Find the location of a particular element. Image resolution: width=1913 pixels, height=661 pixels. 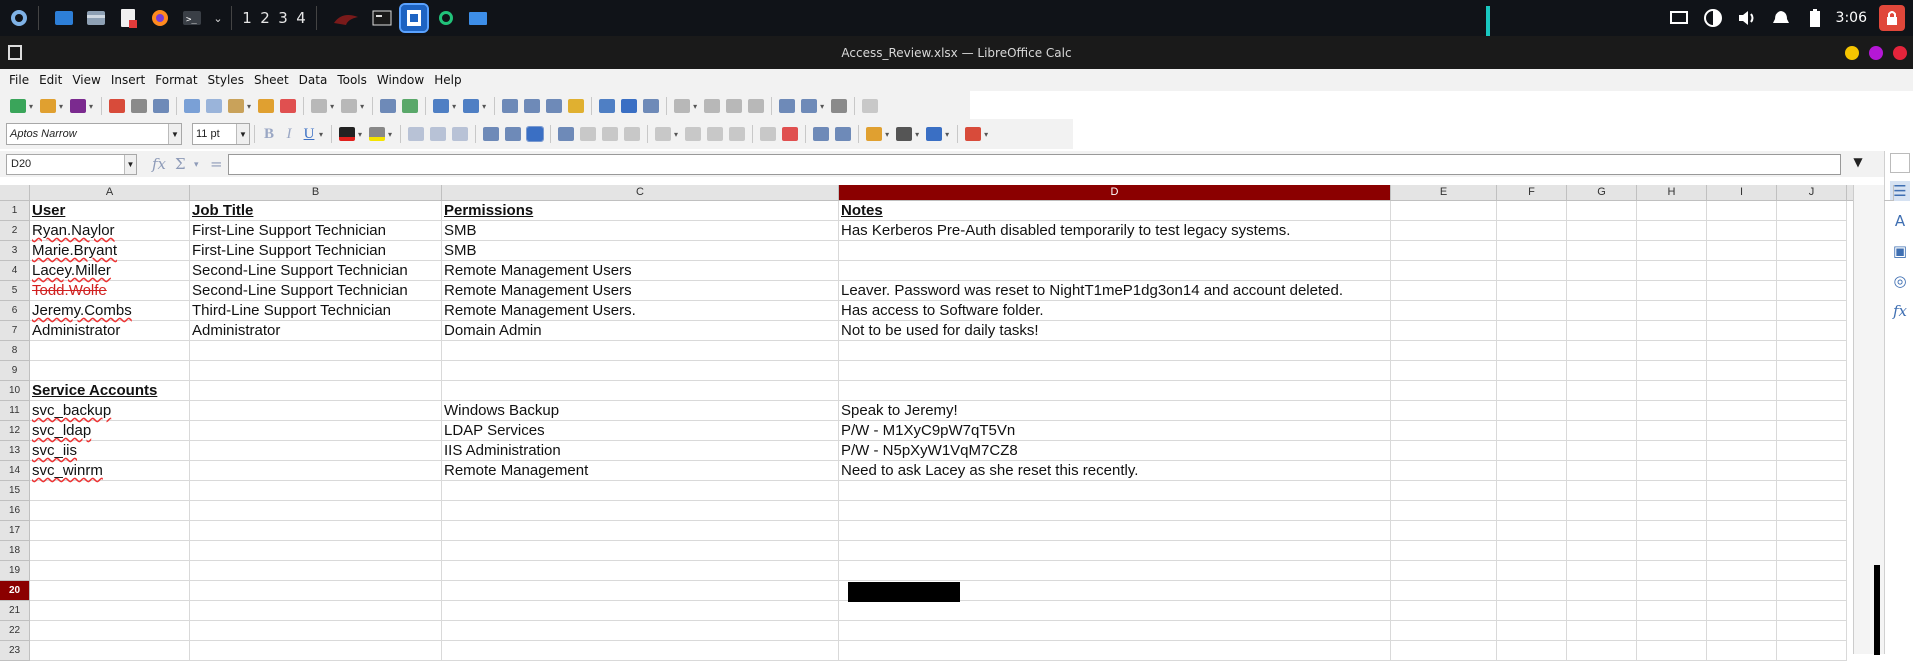

cell-d1: Notes is located at coordinates (1115, 211).